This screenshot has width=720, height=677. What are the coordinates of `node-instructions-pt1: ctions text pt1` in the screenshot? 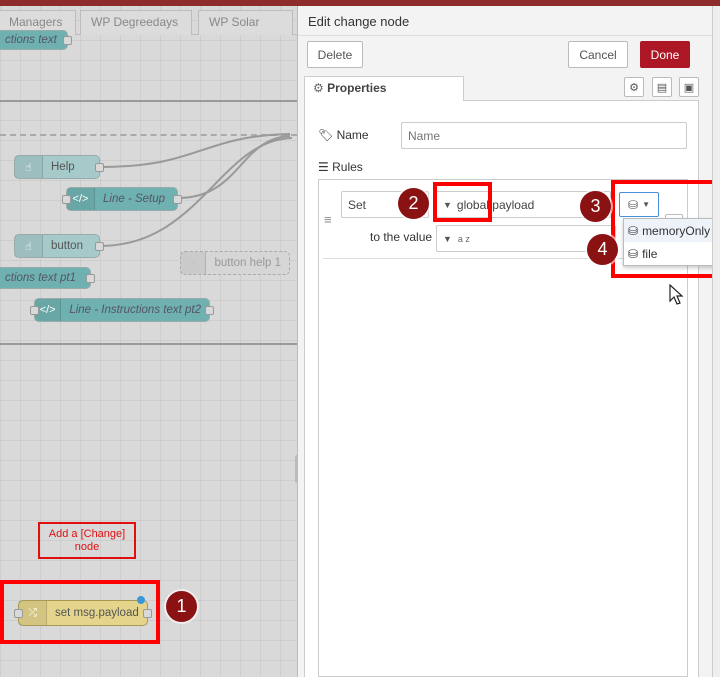 It's located at (47, 278).